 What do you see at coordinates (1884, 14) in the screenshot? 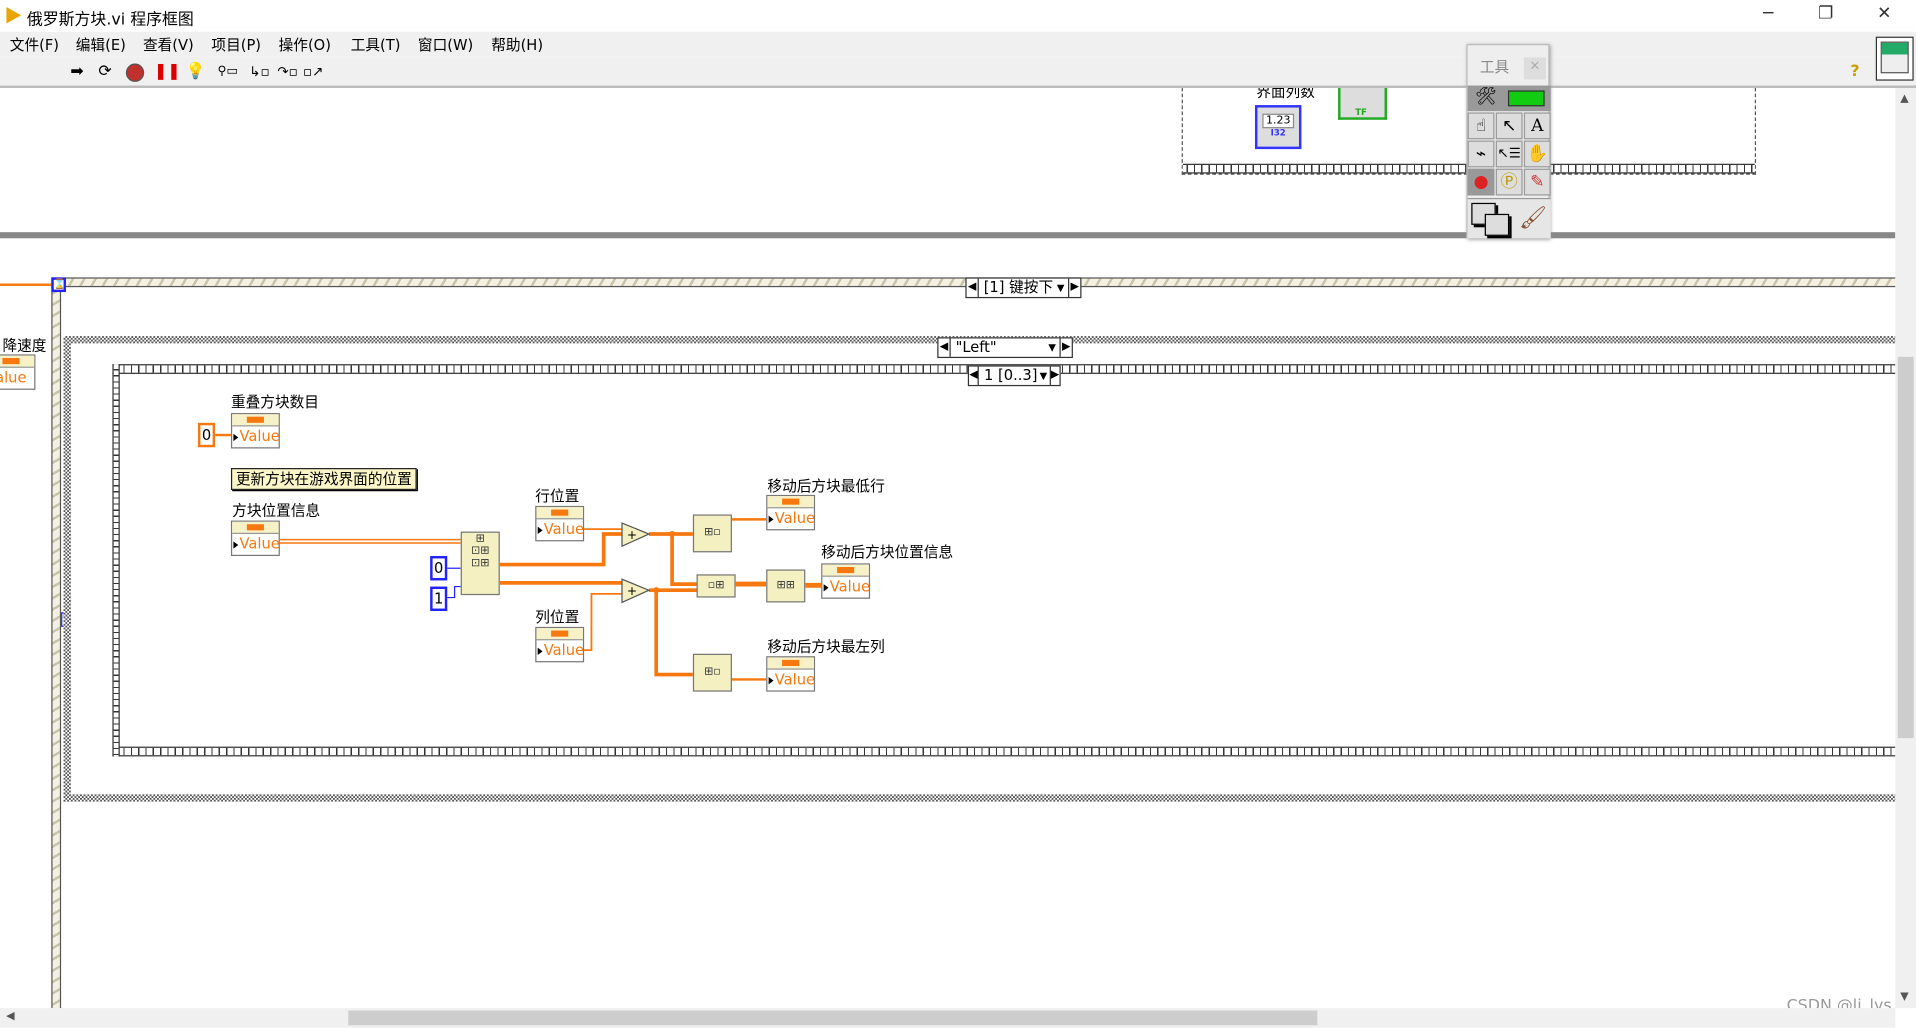
I see `close-button: ✕` at bounding box center [1884, 14].